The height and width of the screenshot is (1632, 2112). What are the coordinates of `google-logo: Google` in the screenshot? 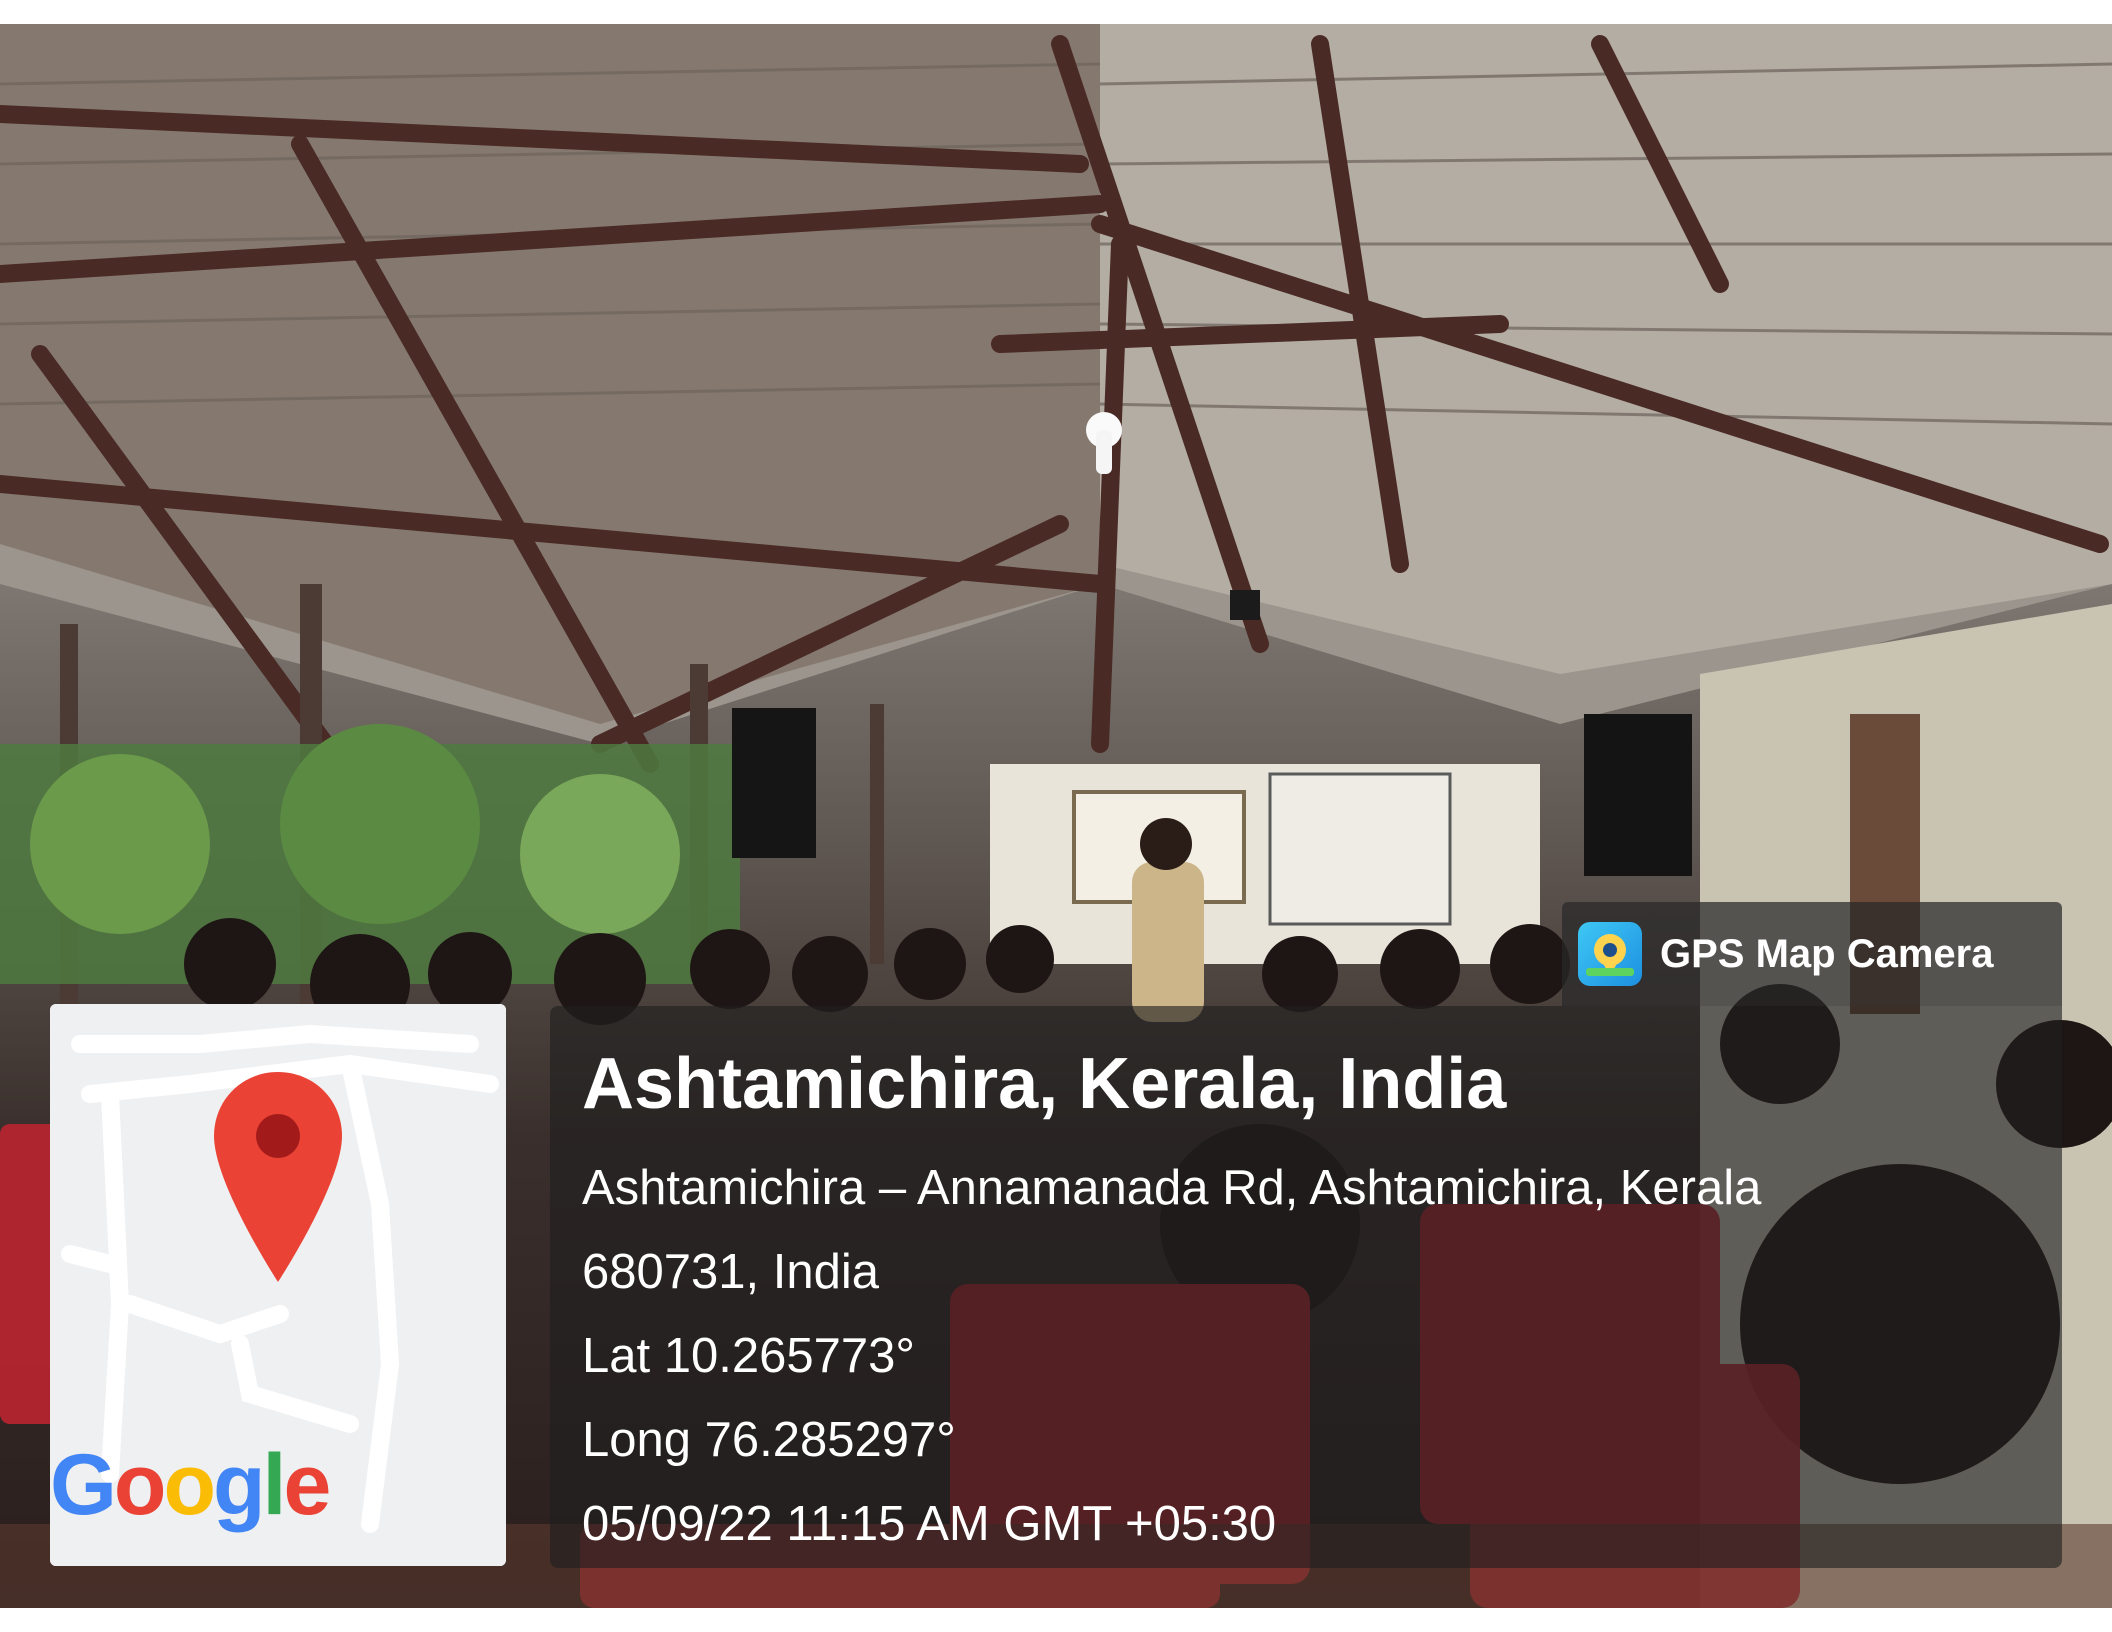 It's located at (190, 1485).